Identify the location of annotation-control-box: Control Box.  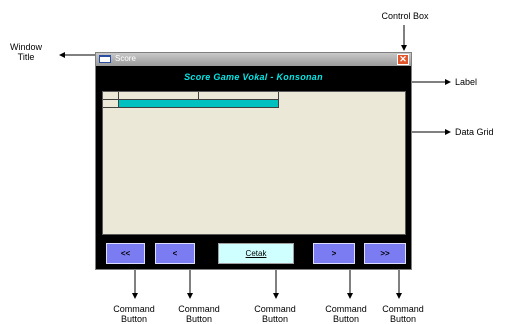
(405, 16).